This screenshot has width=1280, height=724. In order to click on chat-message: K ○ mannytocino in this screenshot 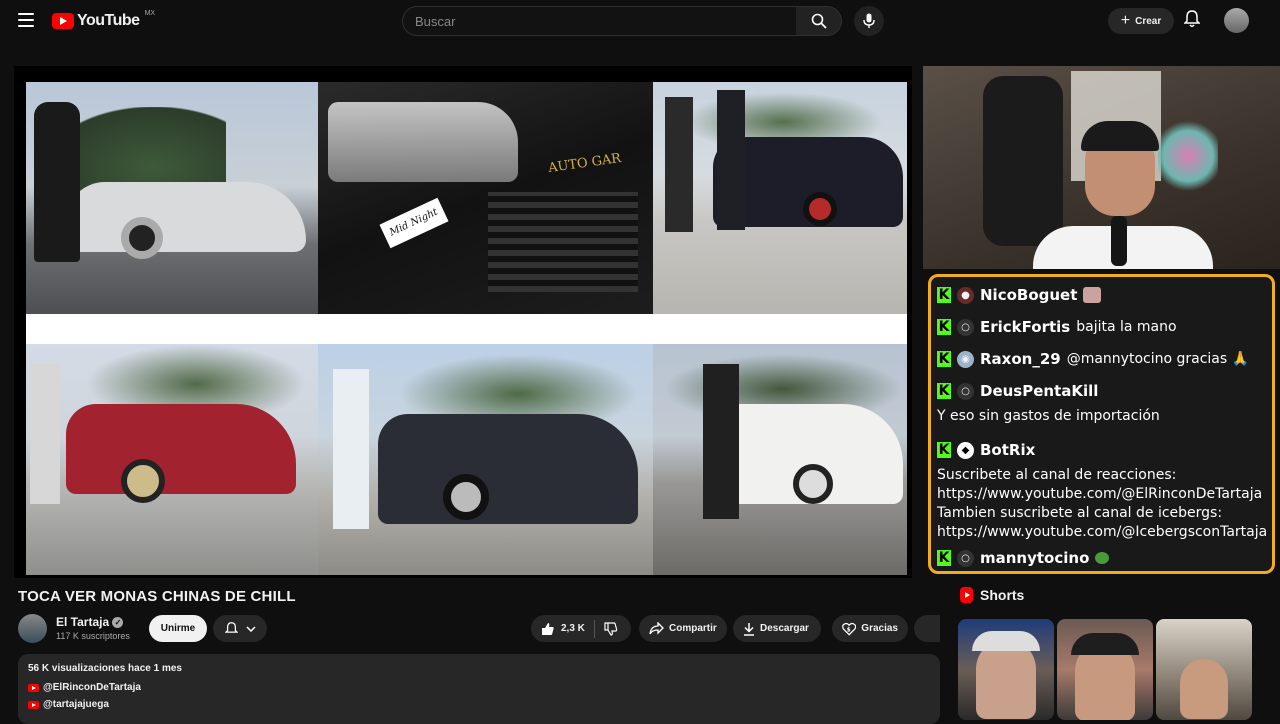, I will do `click(1101, 556)`.